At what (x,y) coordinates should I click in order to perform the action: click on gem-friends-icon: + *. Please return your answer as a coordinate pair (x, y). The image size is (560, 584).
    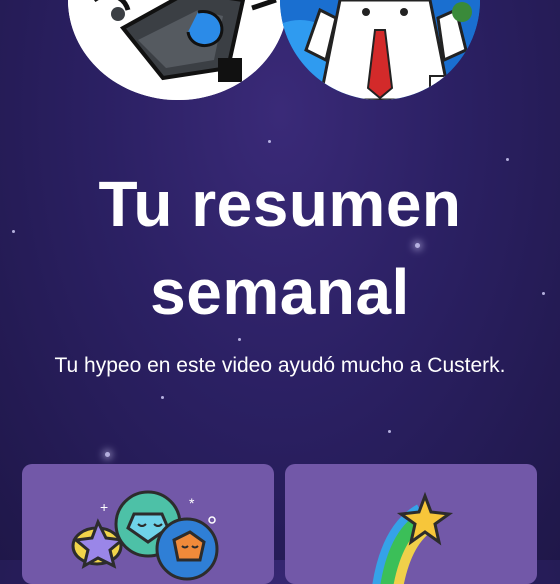
    Looking at the image, I should click on (145, 535).